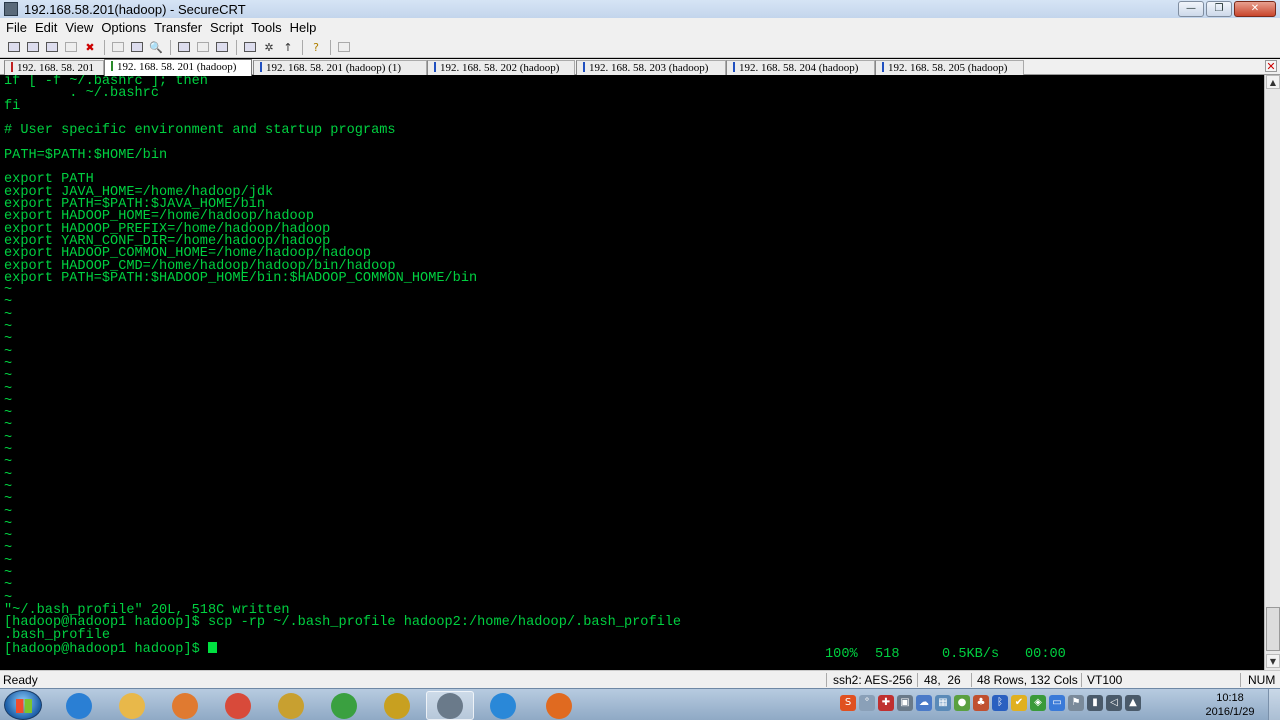 This screenshot has width=1280, height=720. I want to click on connect-icon, so click(14, 47).